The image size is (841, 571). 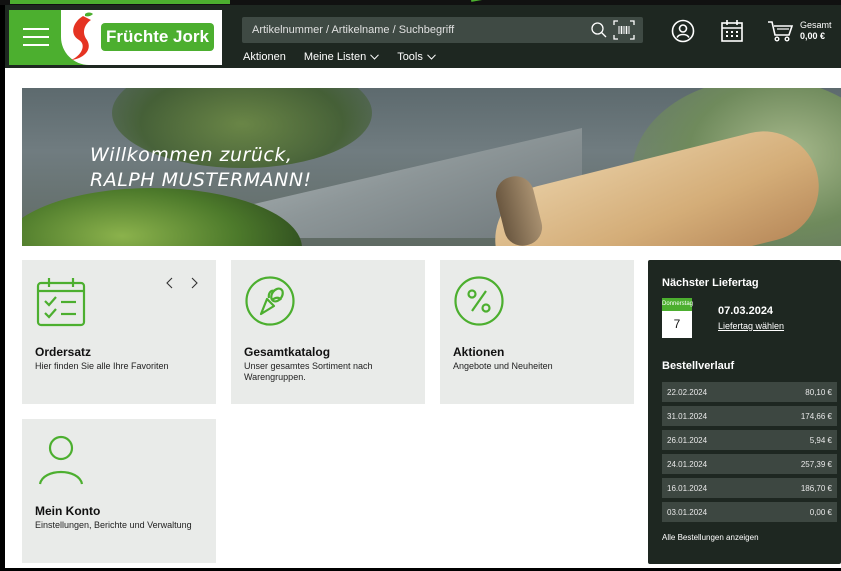 I want to click on search-bar, so click(x=442, y=30).